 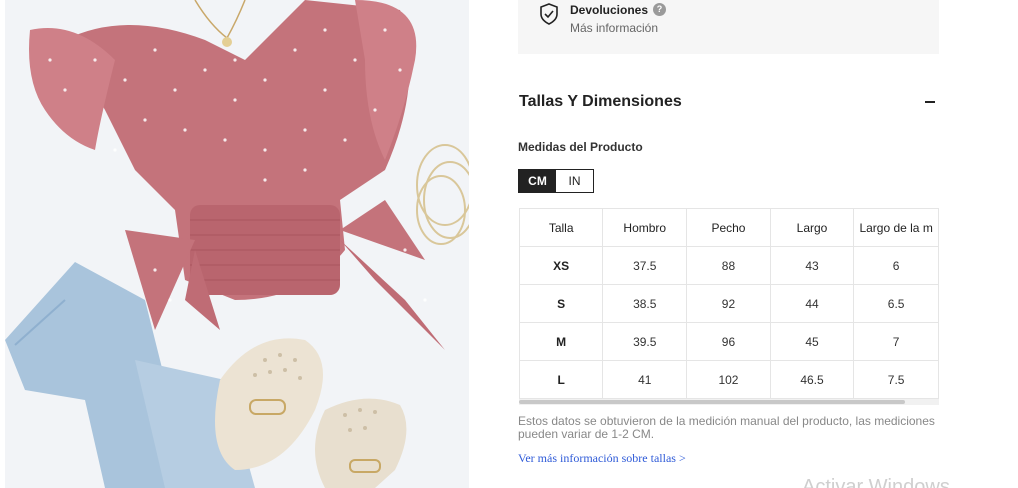 What do you see at coordinates (600, 102) in the screenshot?
I see `size-section-title: Tallas Y Dimensiones` at bounding box center [600, 102].